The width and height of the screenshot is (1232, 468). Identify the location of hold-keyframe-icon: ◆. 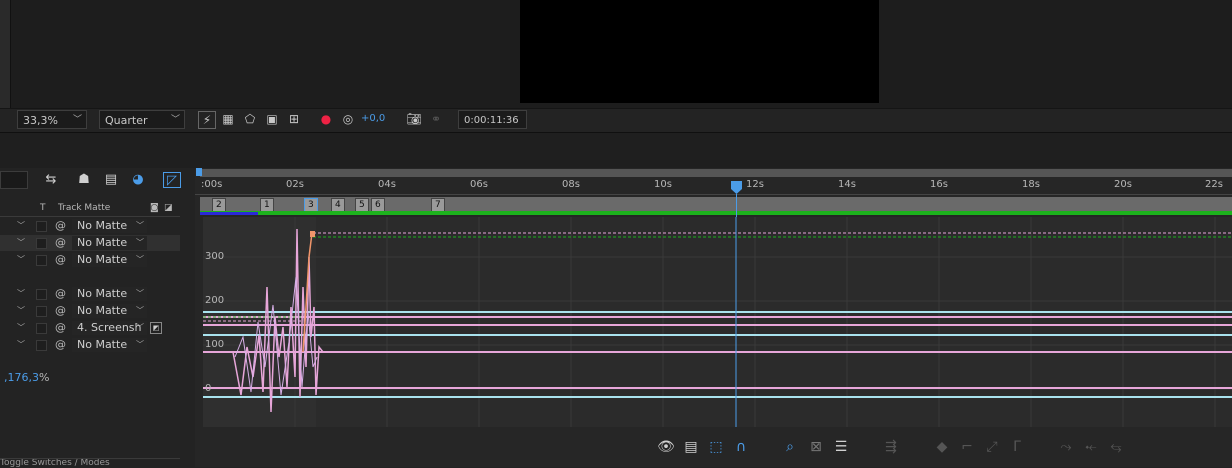
(942, 447).